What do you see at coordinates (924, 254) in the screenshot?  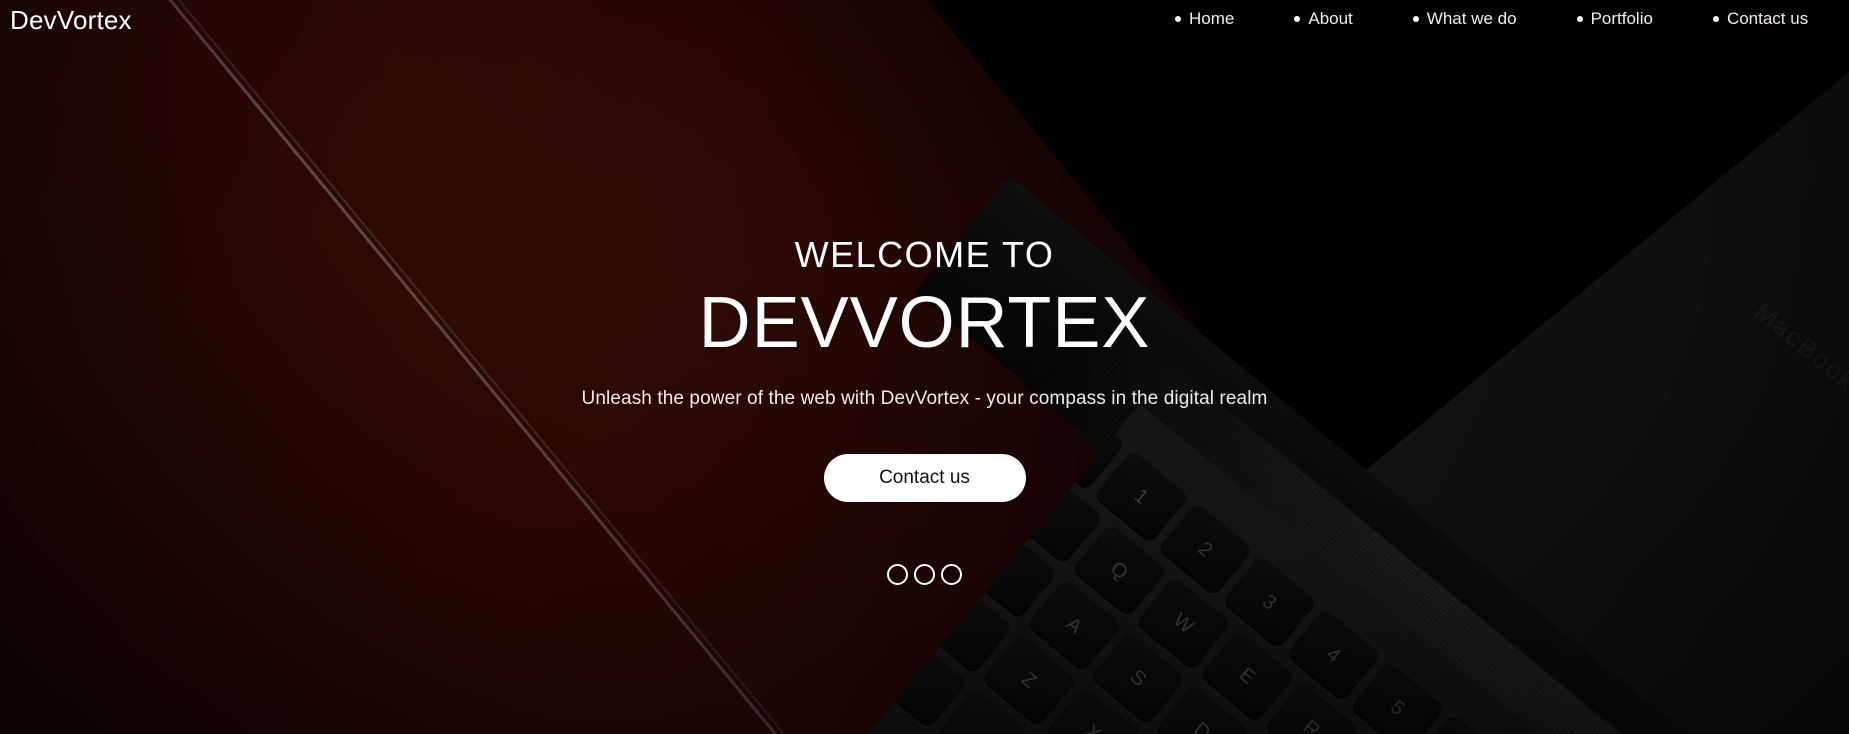 I see `hero-eyebrow: WELCOME TO` at bounding box center [924, 254].